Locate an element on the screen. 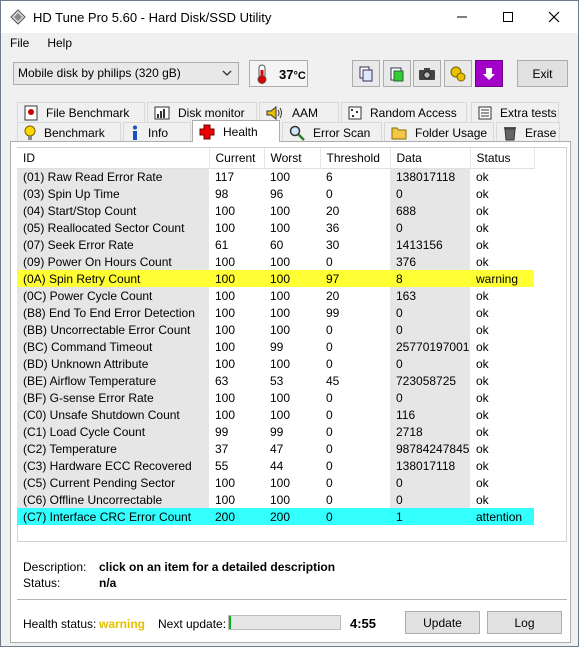 Image resolution: width=579 pixels, height=647 pixels. table-row: (C2) Temperature 37 47 0 98784247845 ok is located at coordinates (275, 448).